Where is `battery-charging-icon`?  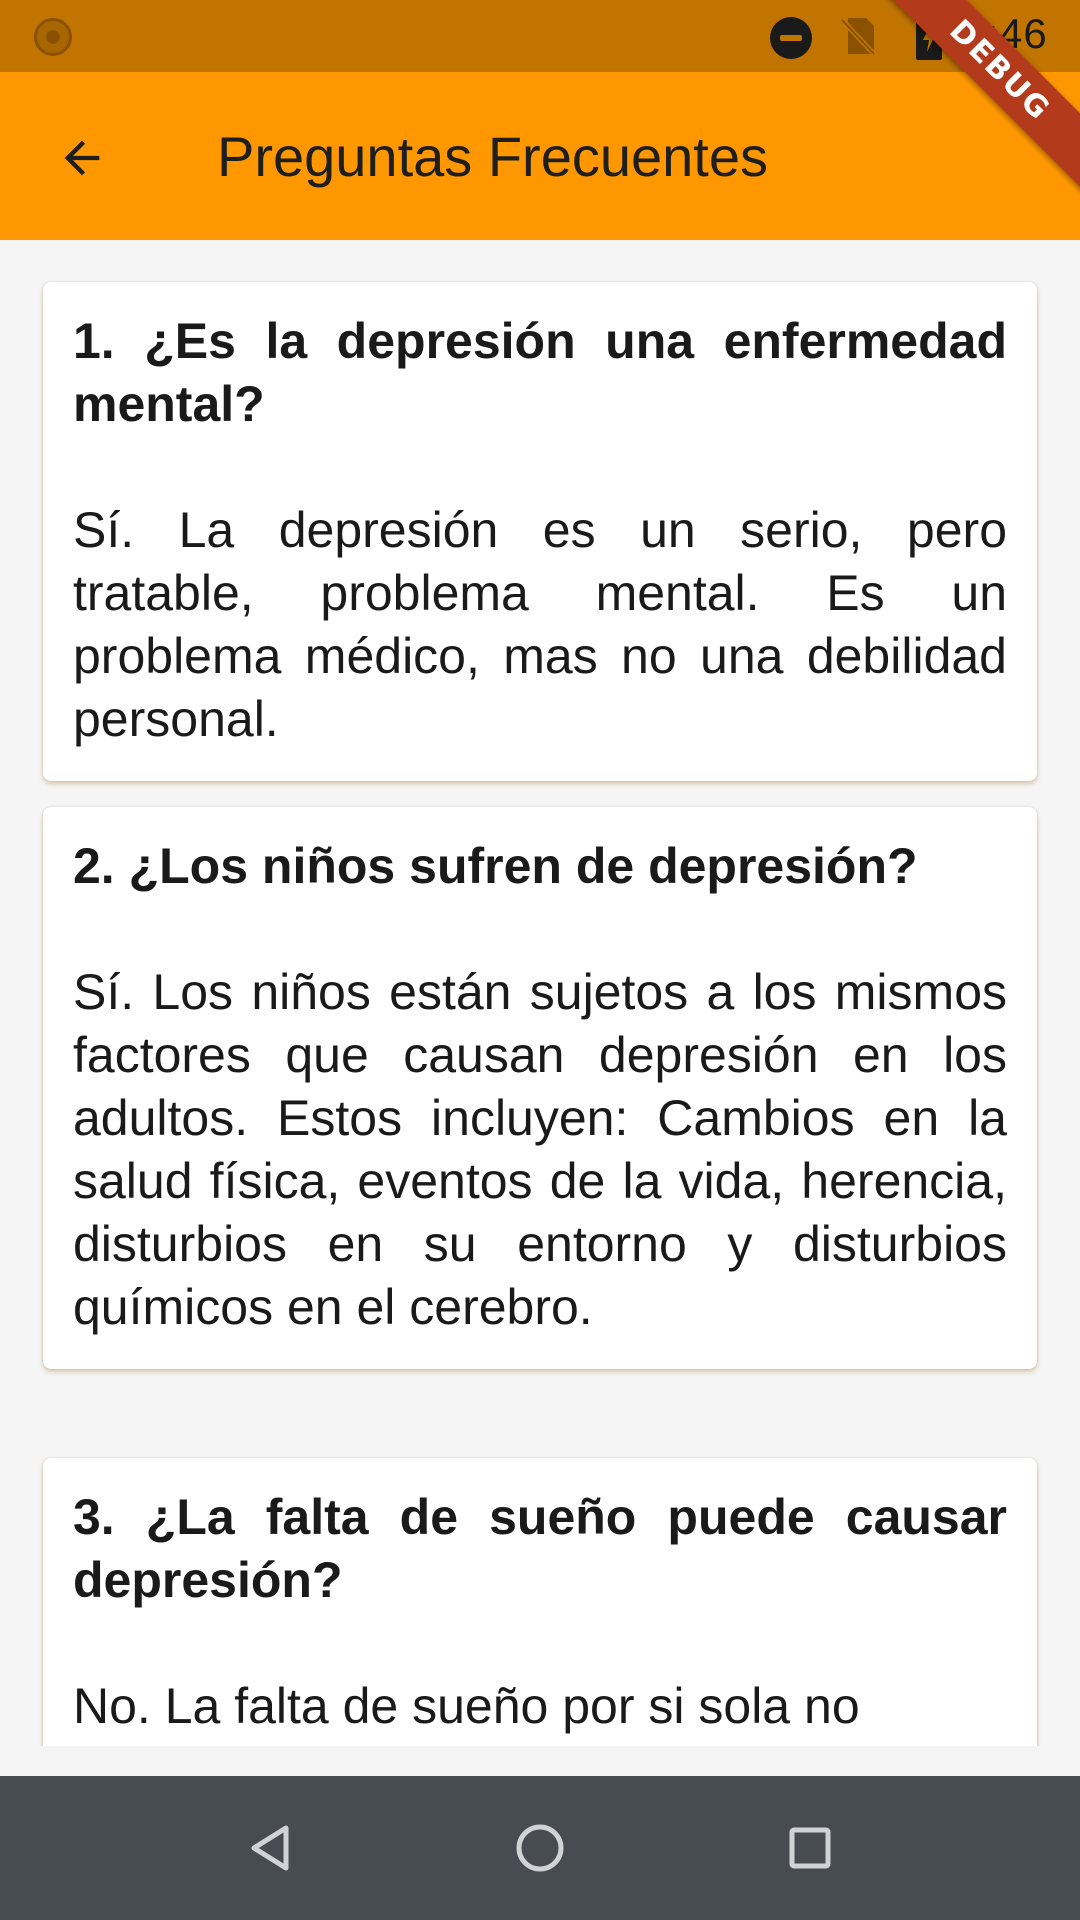 battery-charging-icon is located at coordinates (929, 36).